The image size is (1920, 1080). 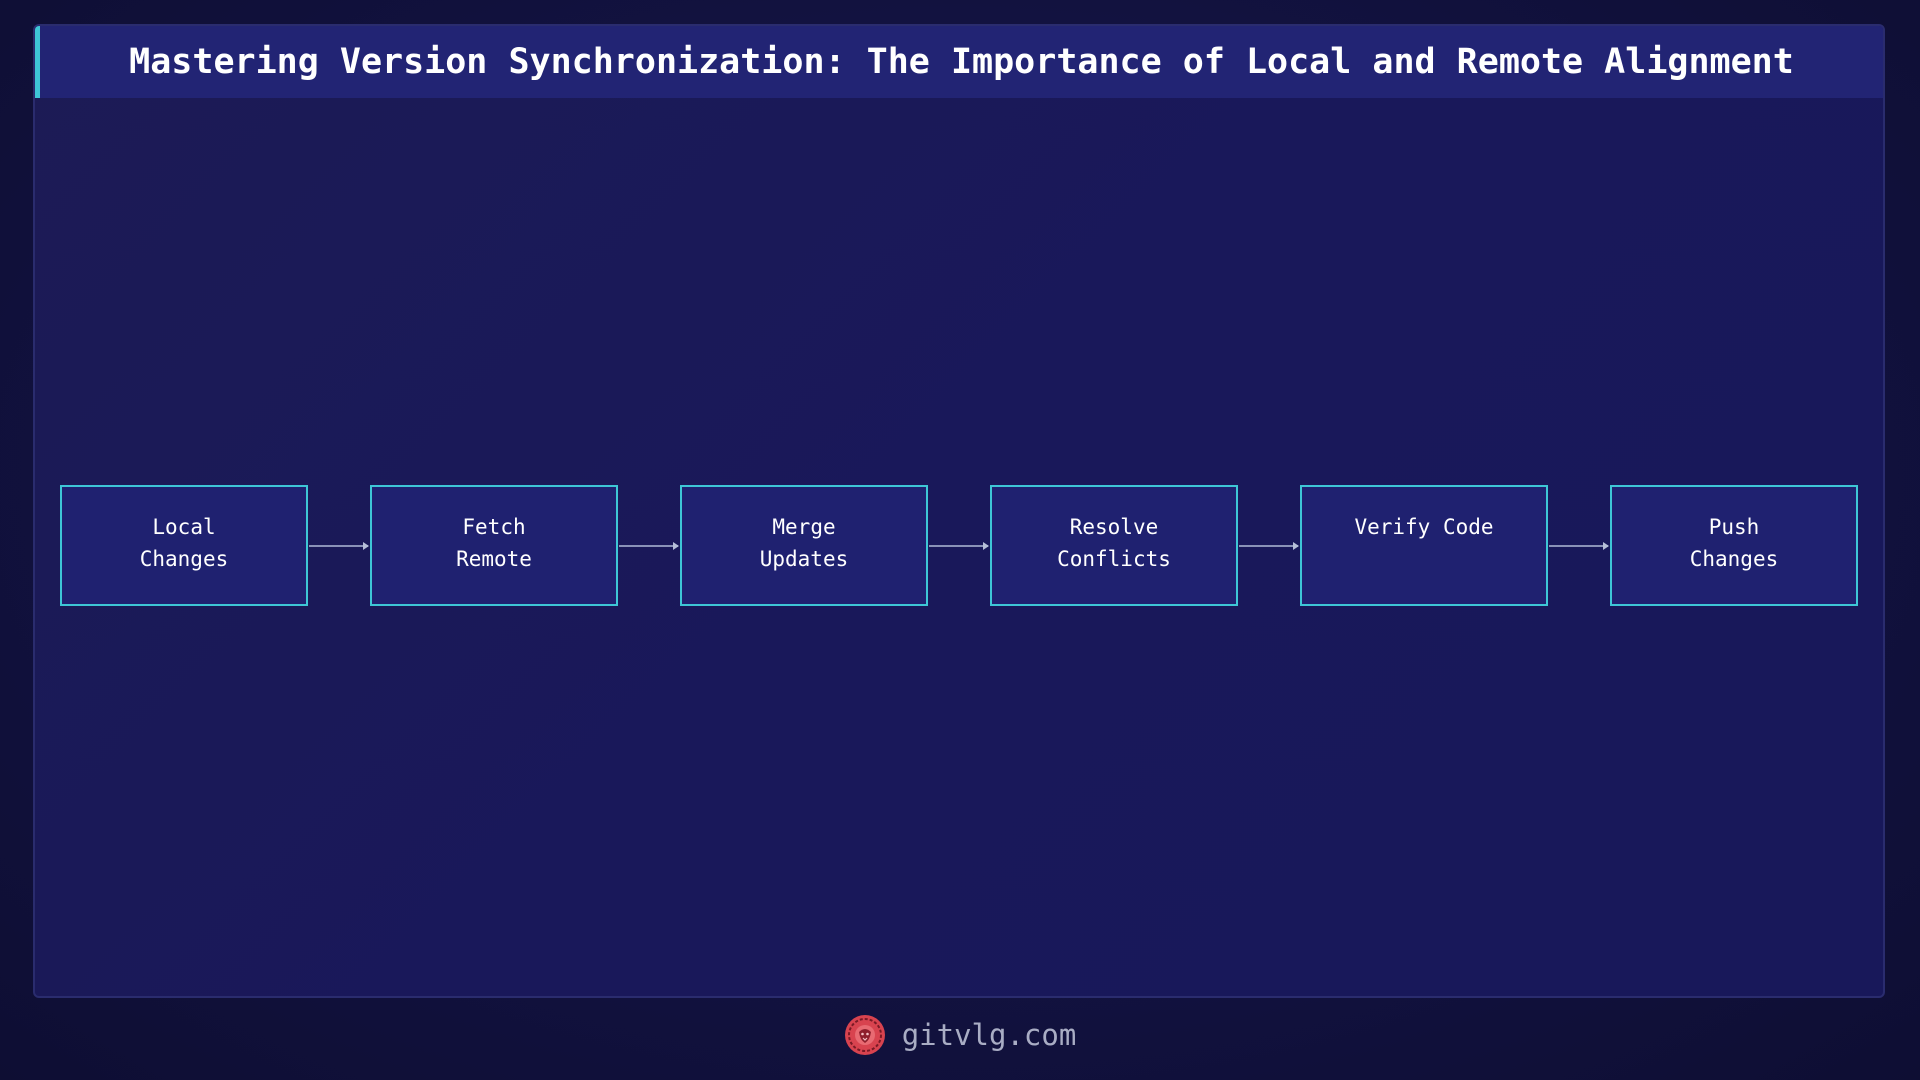 I want to click on step-local-changes: Local Changes, so click(x=184, y=545).